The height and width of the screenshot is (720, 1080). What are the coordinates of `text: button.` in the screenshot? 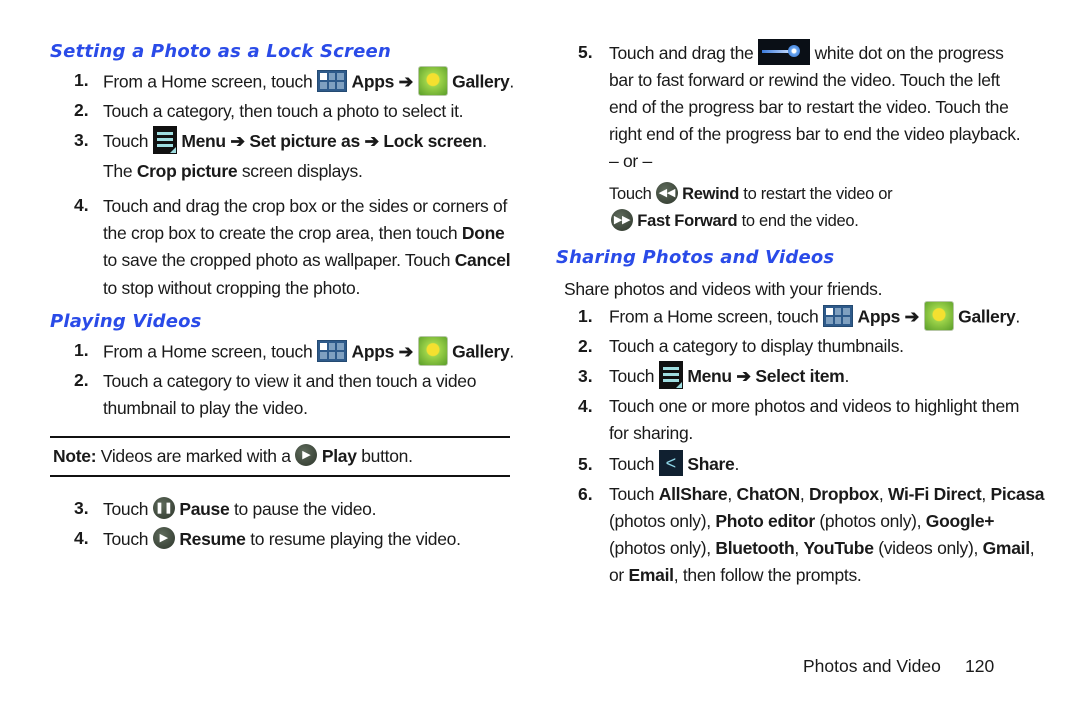 It's located at (387, 456).